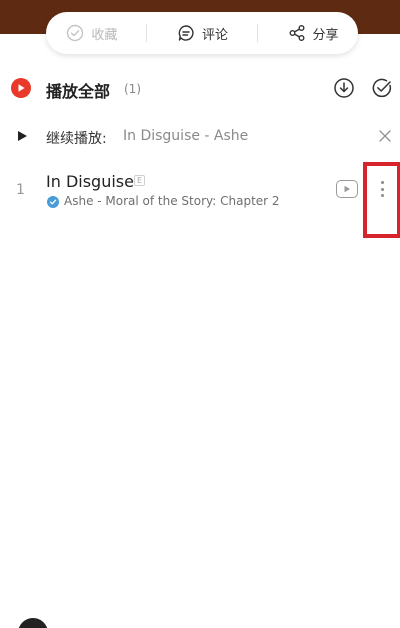  What do you see at coordinates (186, 33) in the screenshot?
I see `comment-icon` at bounding box center [186, 33].